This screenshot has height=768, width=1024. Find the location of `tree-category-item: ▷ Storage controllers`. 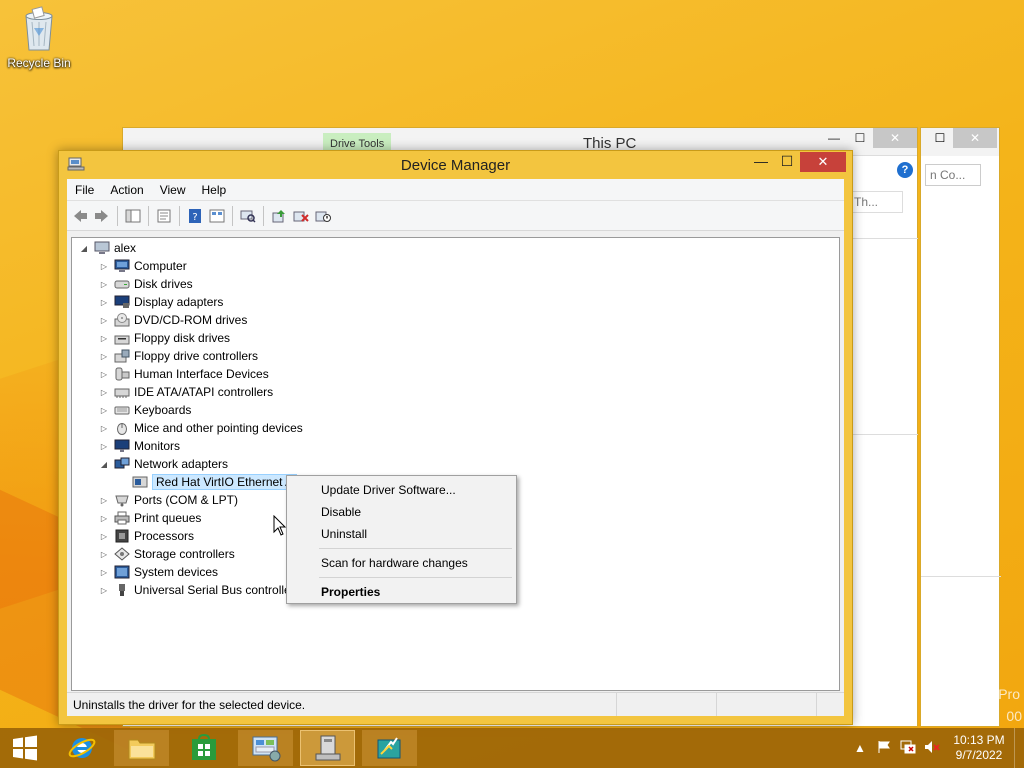

tree-category-item: ▷ Storage controllers is located at coordinates (166, 554).